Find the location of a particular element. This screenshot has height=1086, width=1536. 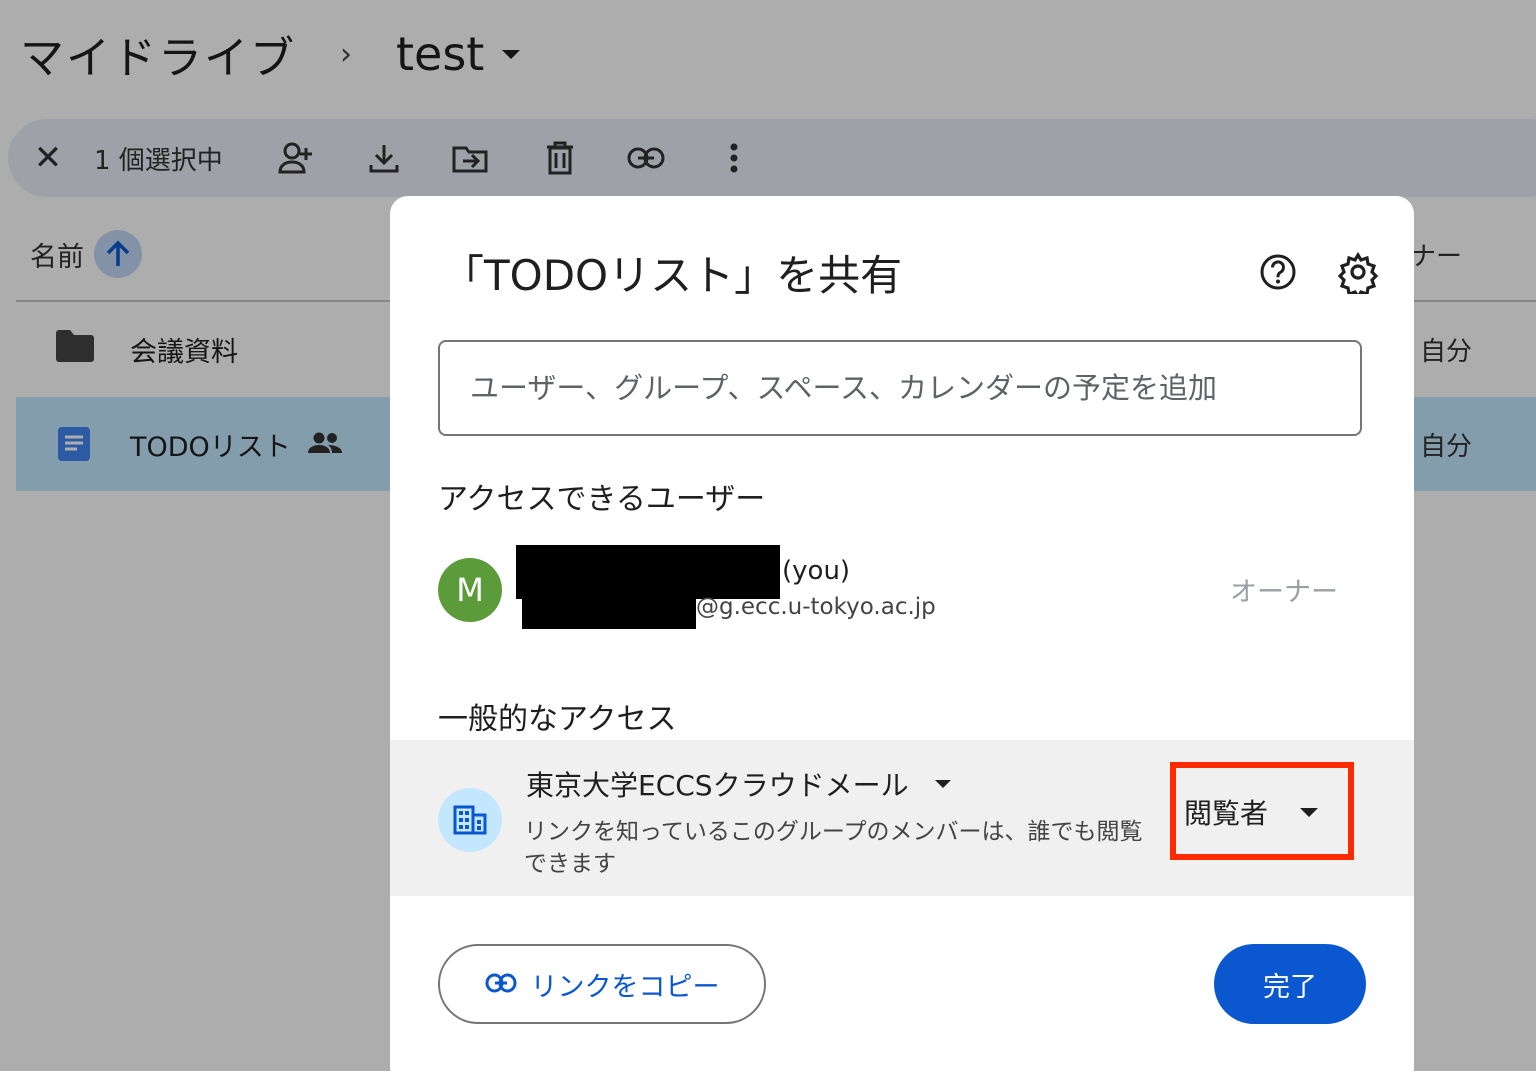

copy-link-button: リンクをコピー is located at coordinates (602, 984).